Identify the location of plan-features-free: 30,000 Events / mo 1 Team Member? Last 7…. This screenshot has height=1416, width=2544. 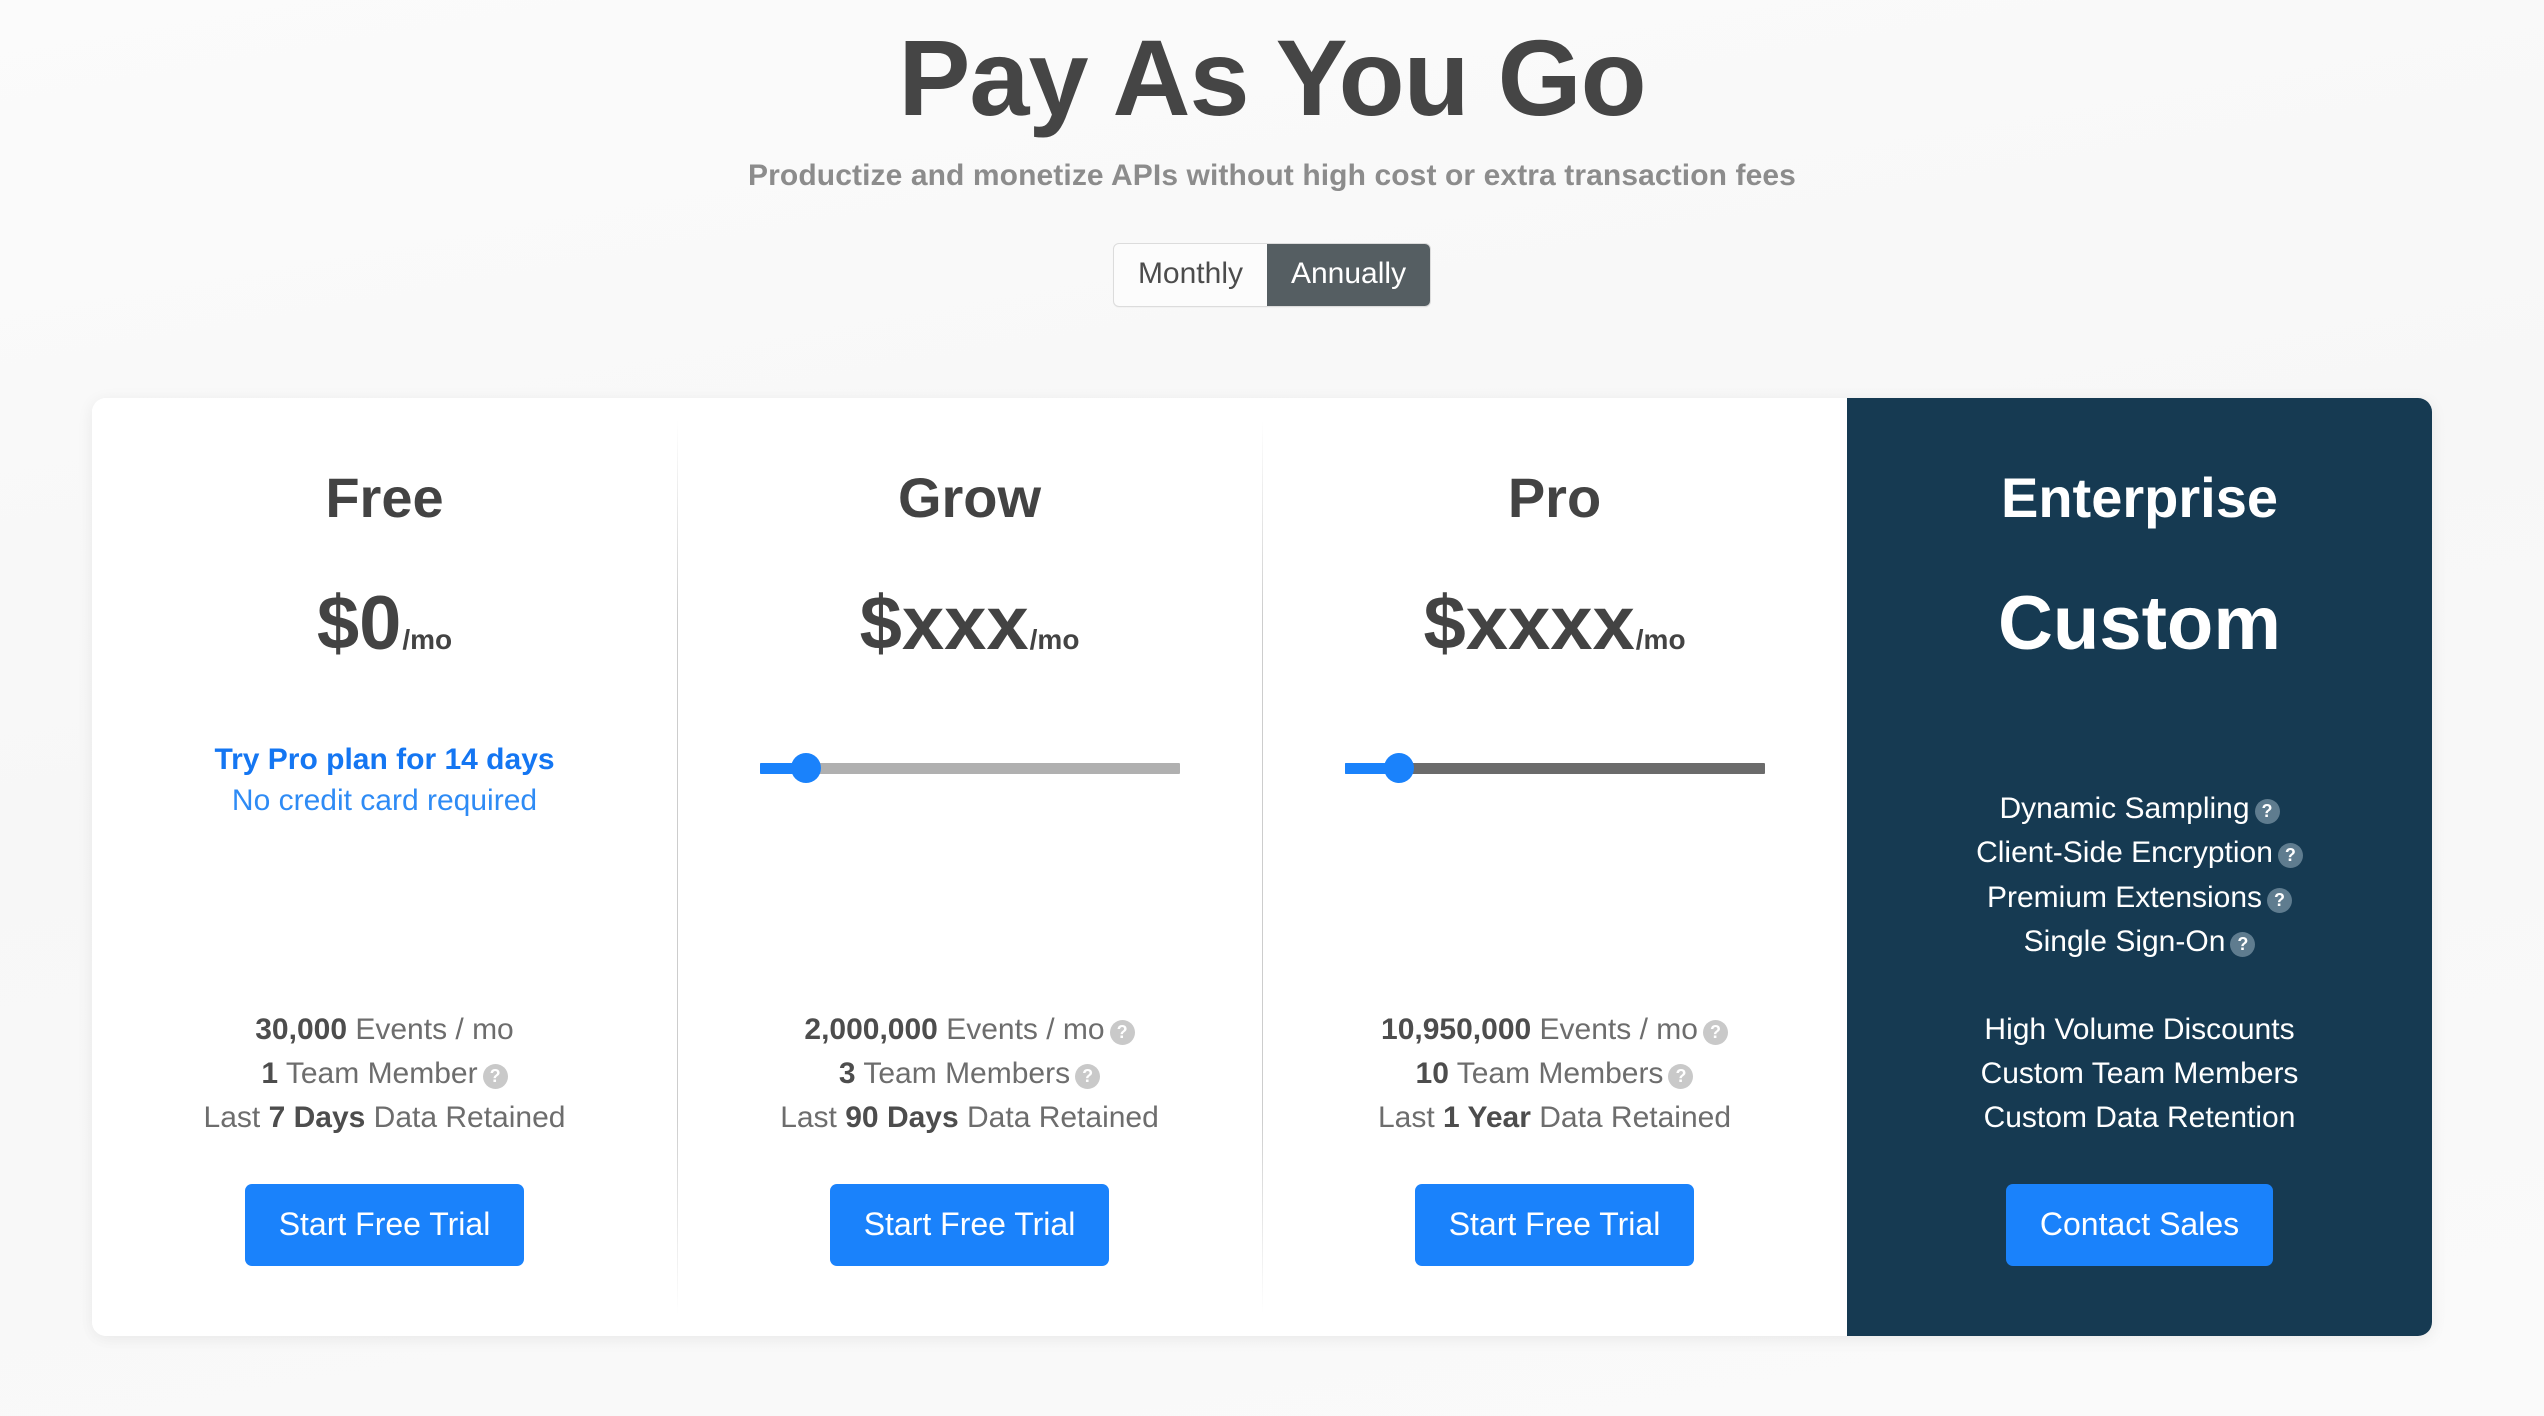
(384, 1172).